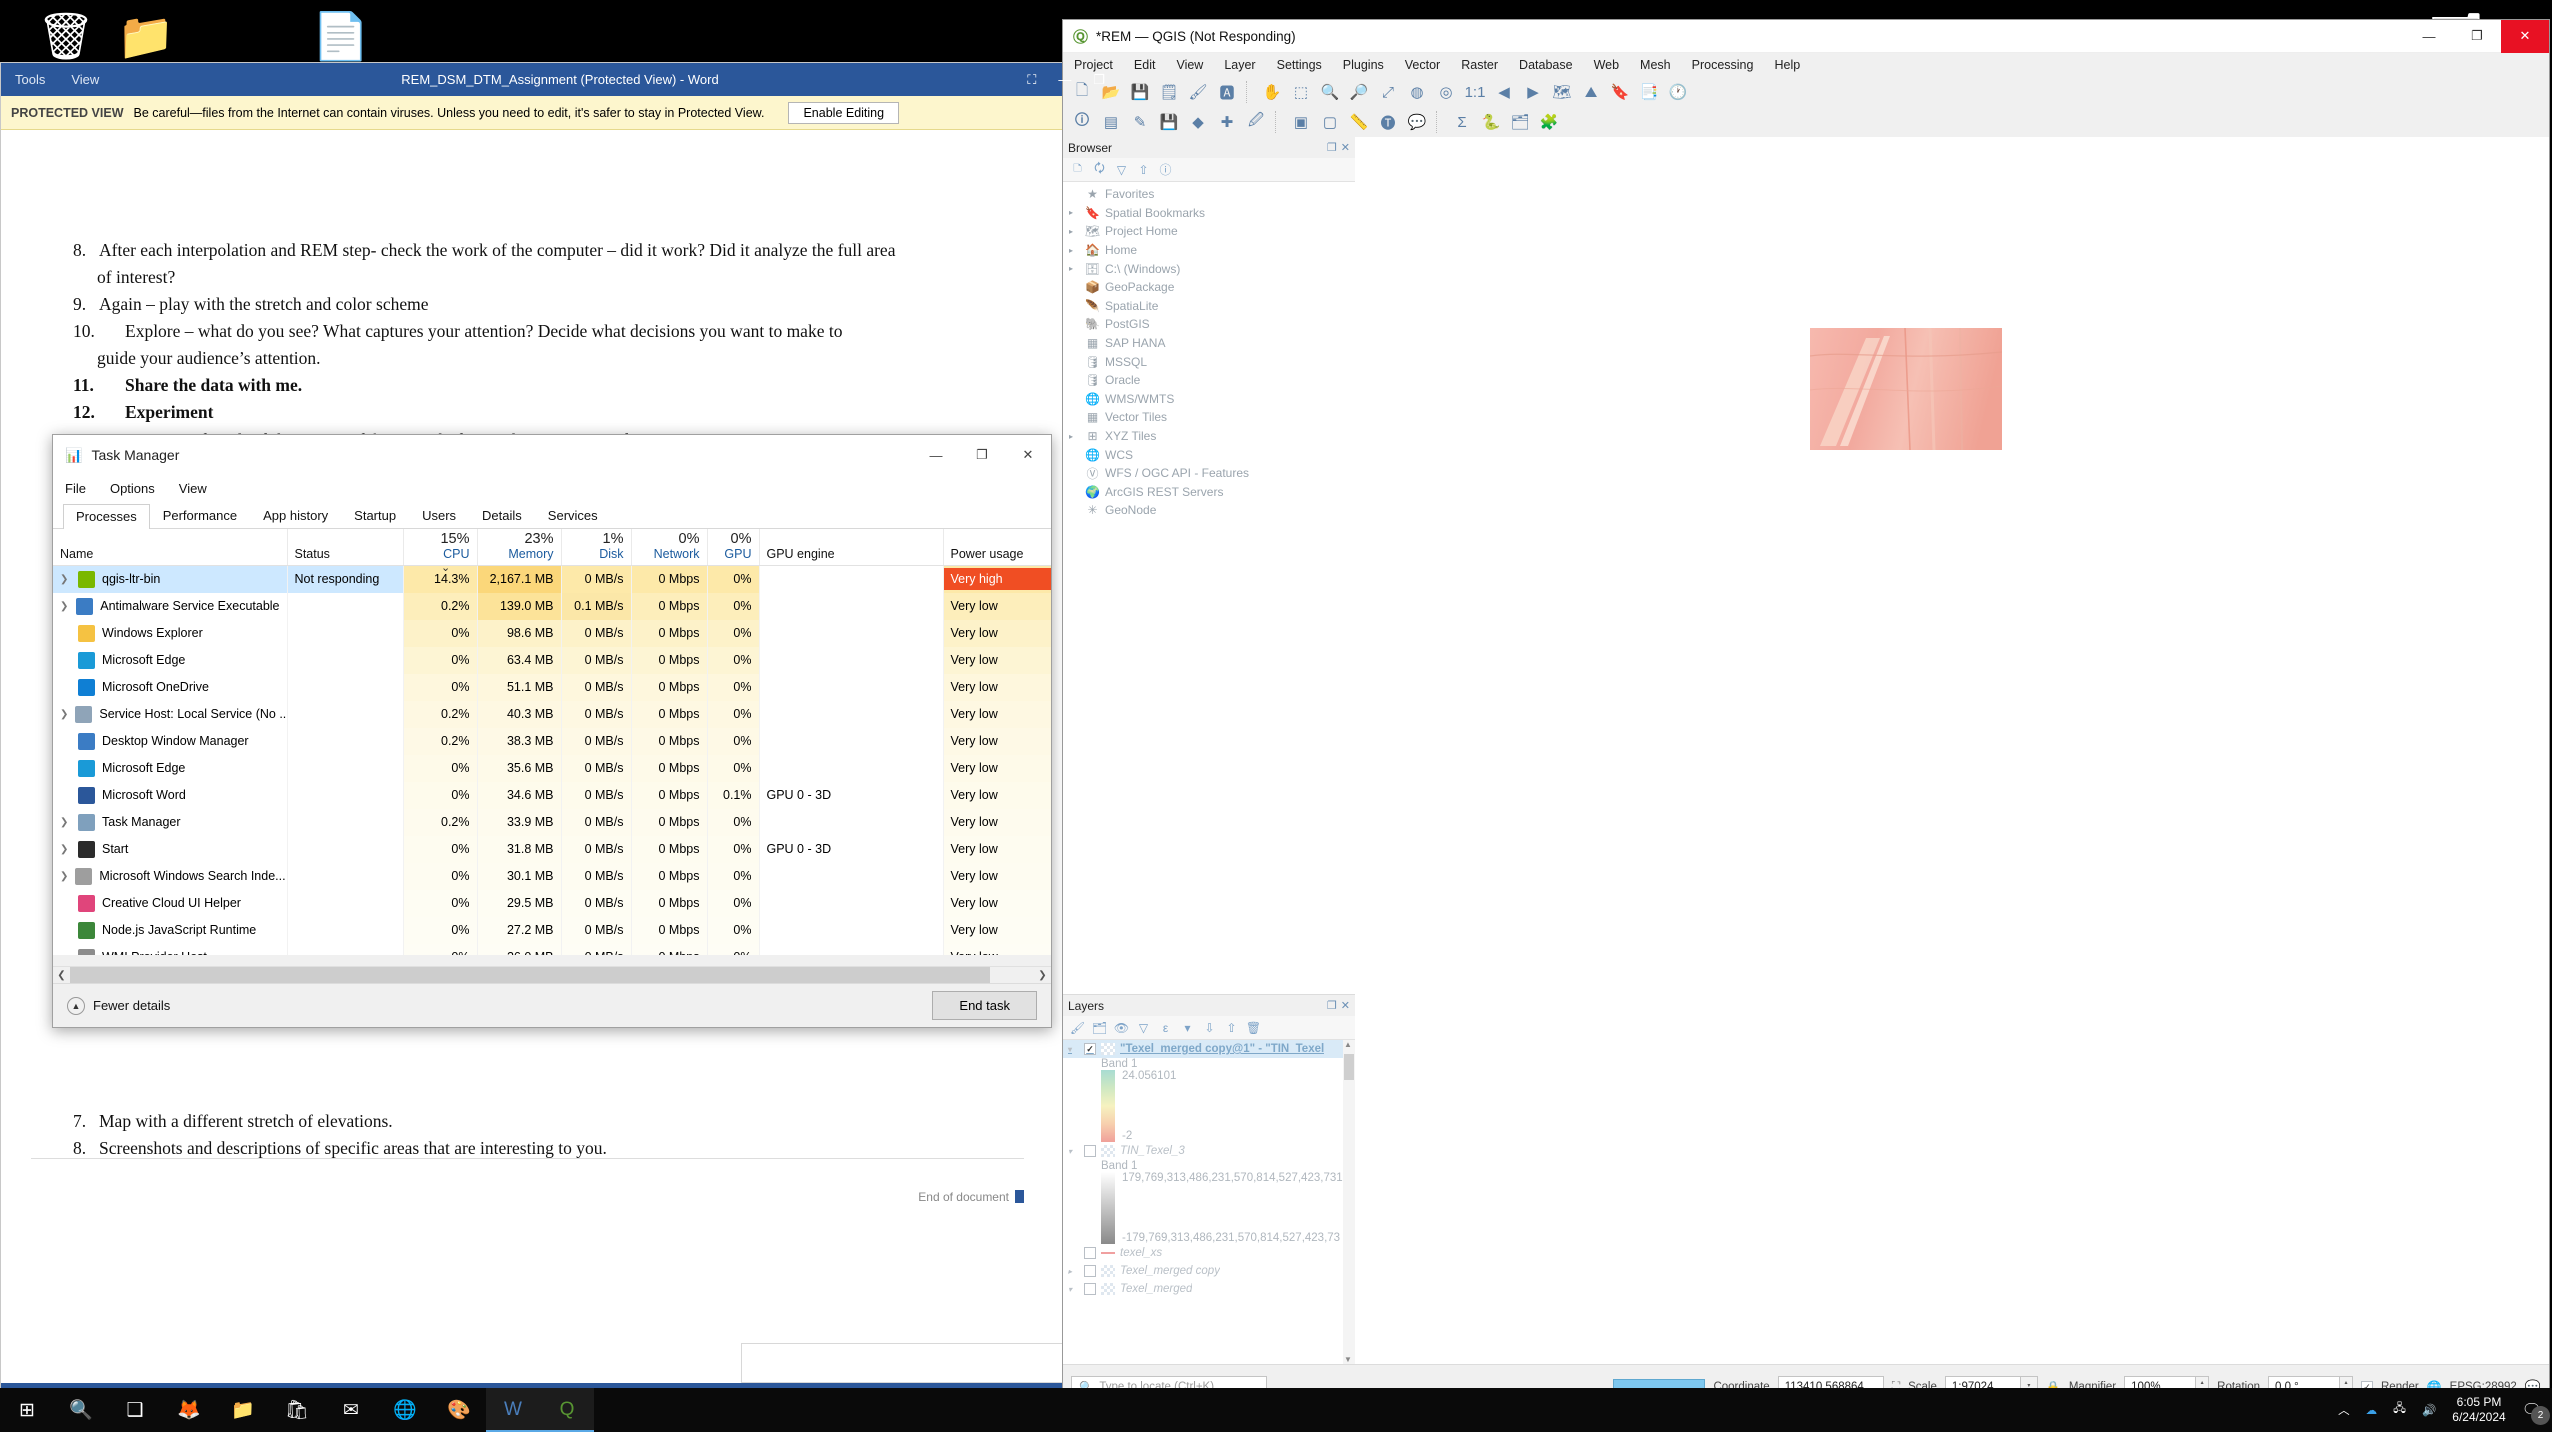  Describe the element at coordinates (1165, 169) in the screenshot. I see `info-icon: ⓘ` at that location.